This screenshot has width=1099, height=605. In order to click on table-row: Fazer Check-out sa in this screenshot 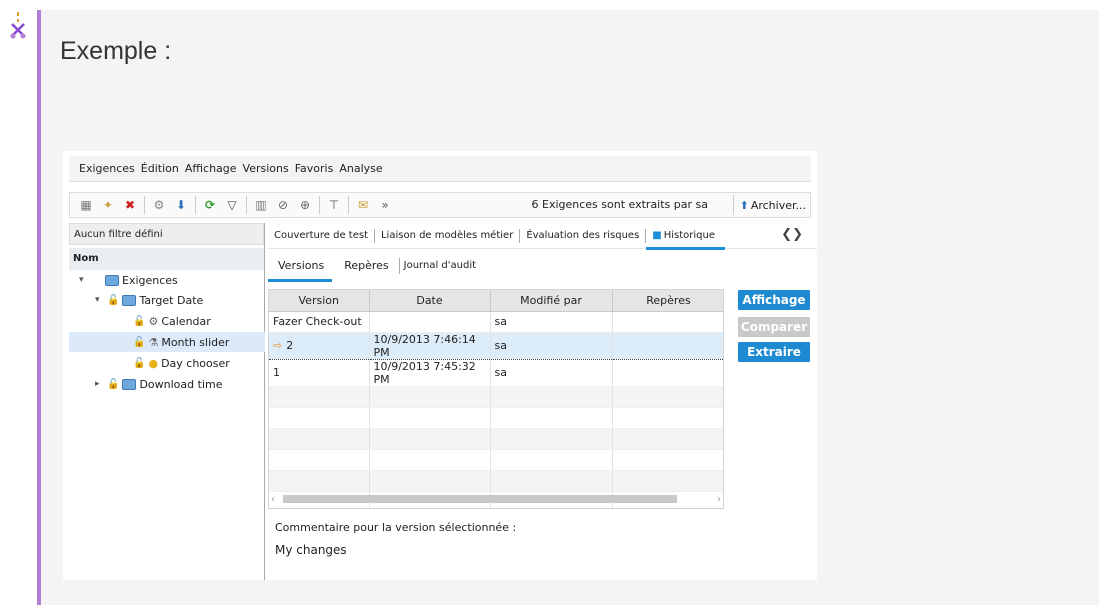, I will do `click(496, 322)`.